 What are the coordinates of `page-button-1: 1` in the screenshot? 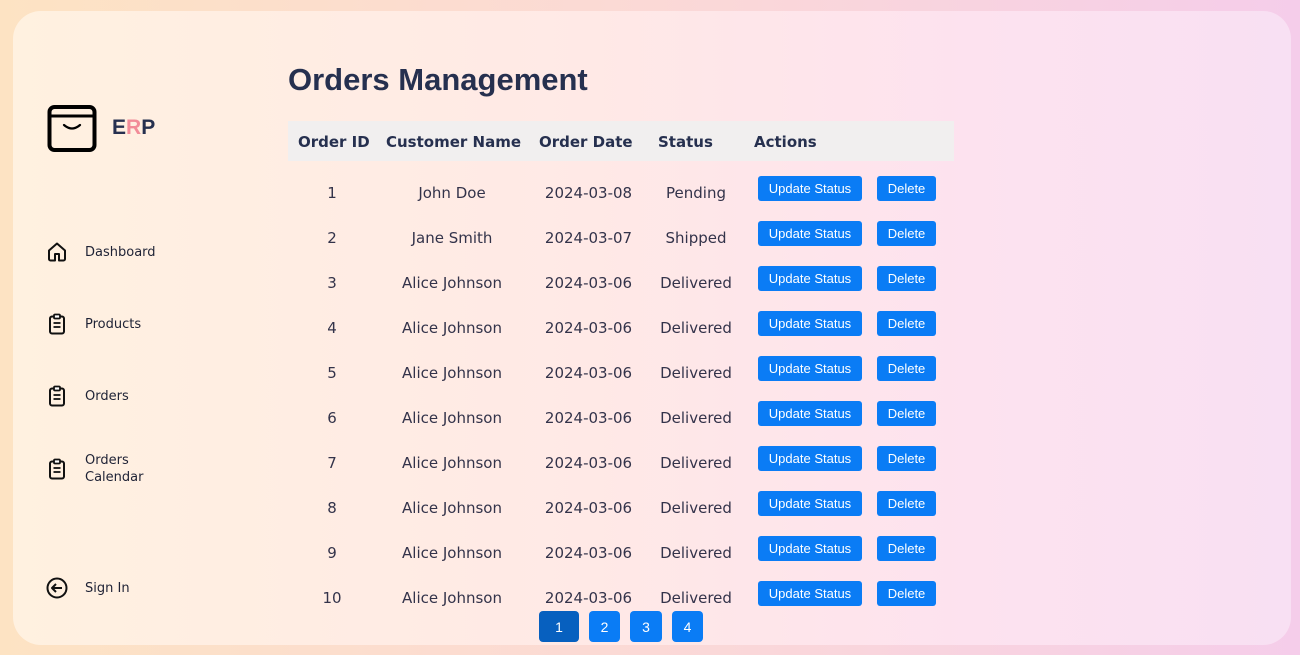 It's located at (559, 626).